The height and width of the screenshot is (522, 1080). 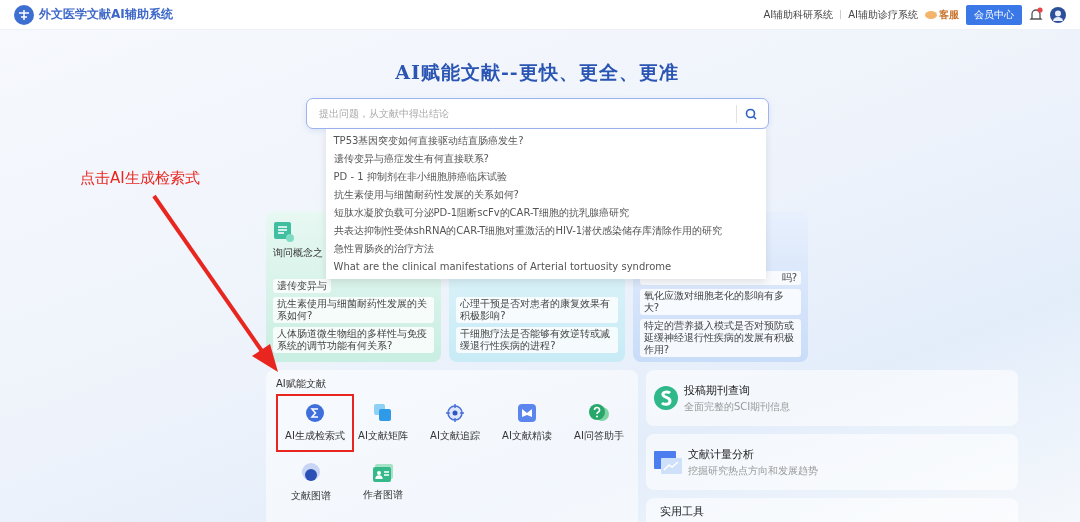 What do you see at coordinates (1058, 14) in the screenshot?
I see `avatar` at bounding box center [1058, 14].